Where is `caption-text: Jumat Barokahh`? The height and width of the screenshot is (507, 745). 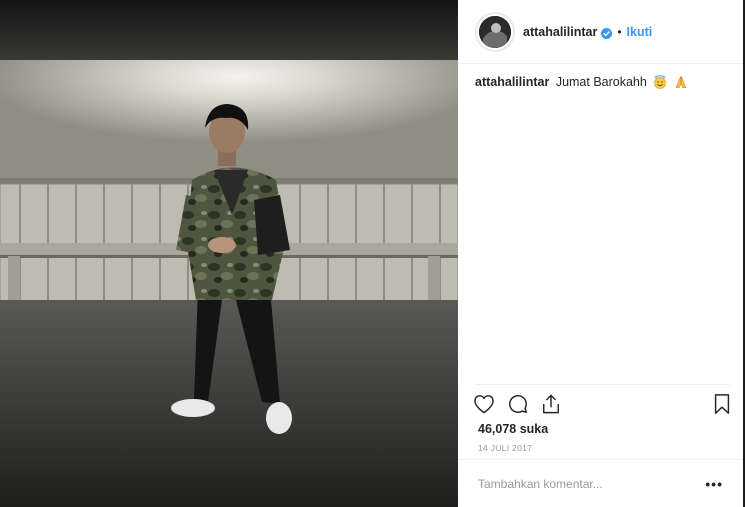 caption-text: Jumat Barokahh is located at coordinates (601, 82).